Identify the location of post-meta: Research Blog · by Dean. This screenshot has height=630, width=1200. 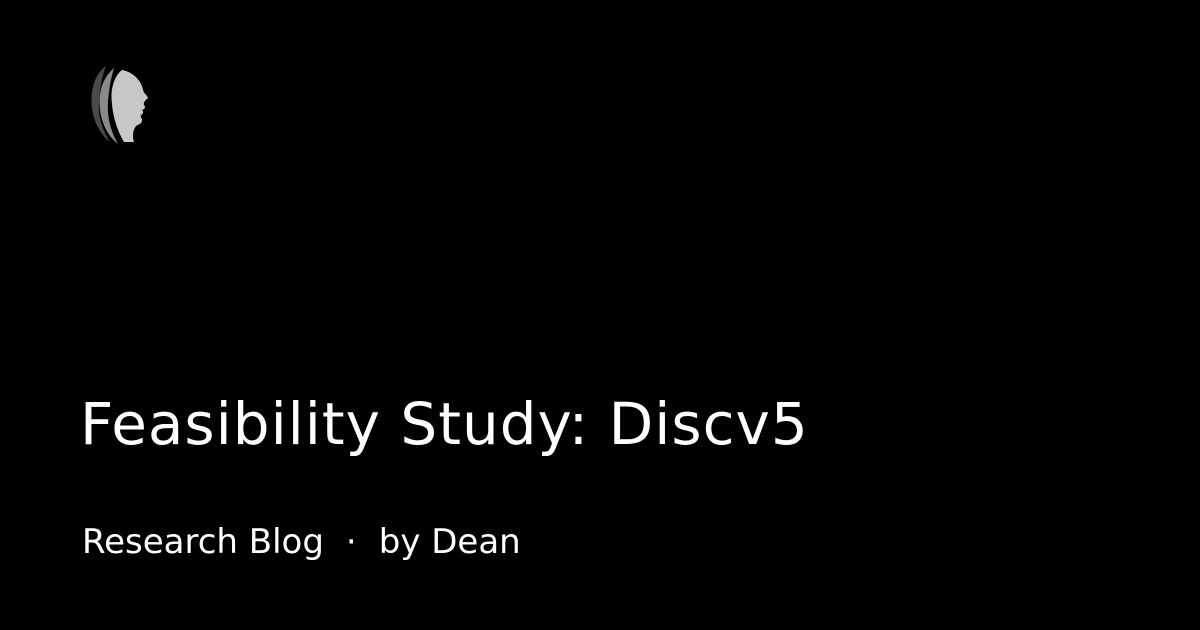
(301, 542).